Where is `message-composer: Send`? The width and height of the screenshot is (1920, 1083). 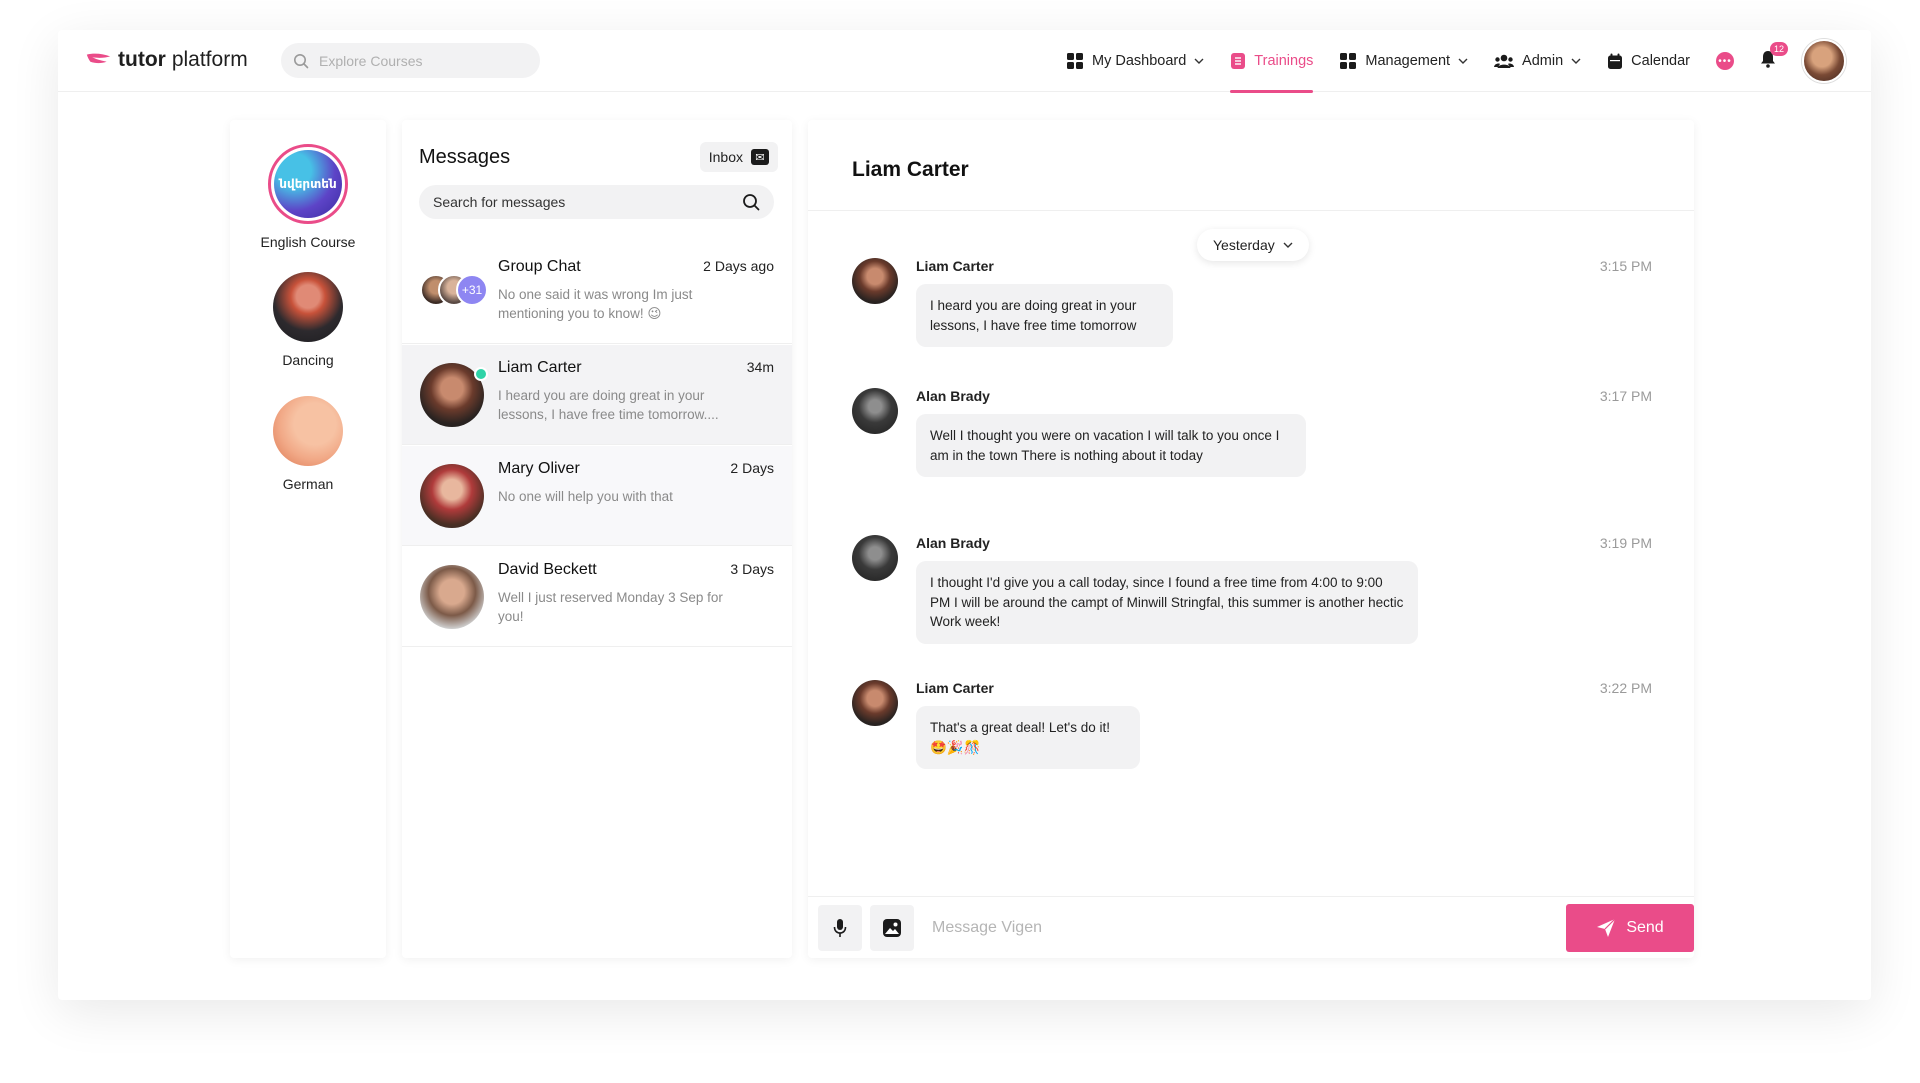
message-composer: Send is located at coordinates (1251, 927).